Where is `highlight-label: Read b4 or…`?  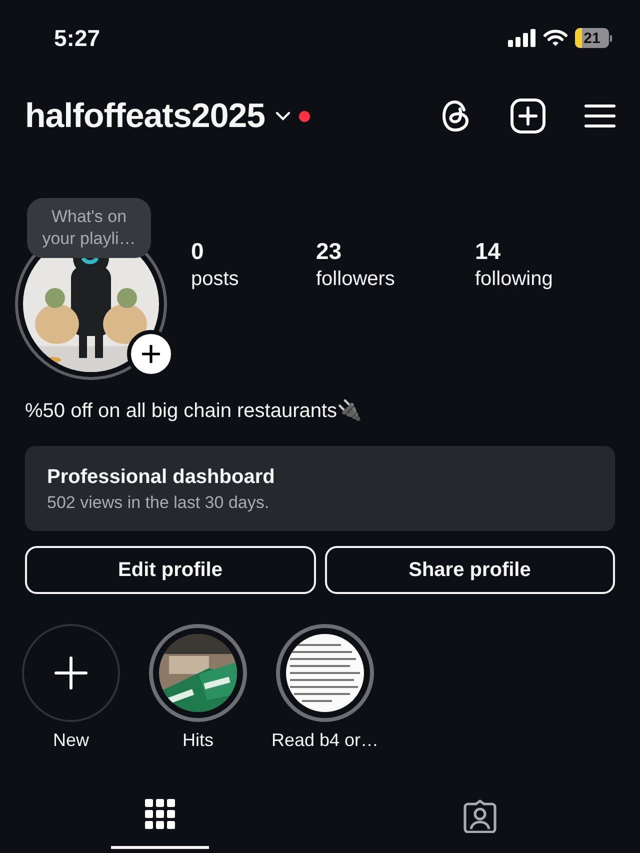 highlight-label: Read b4 or… is located at coordinates (325, 740).